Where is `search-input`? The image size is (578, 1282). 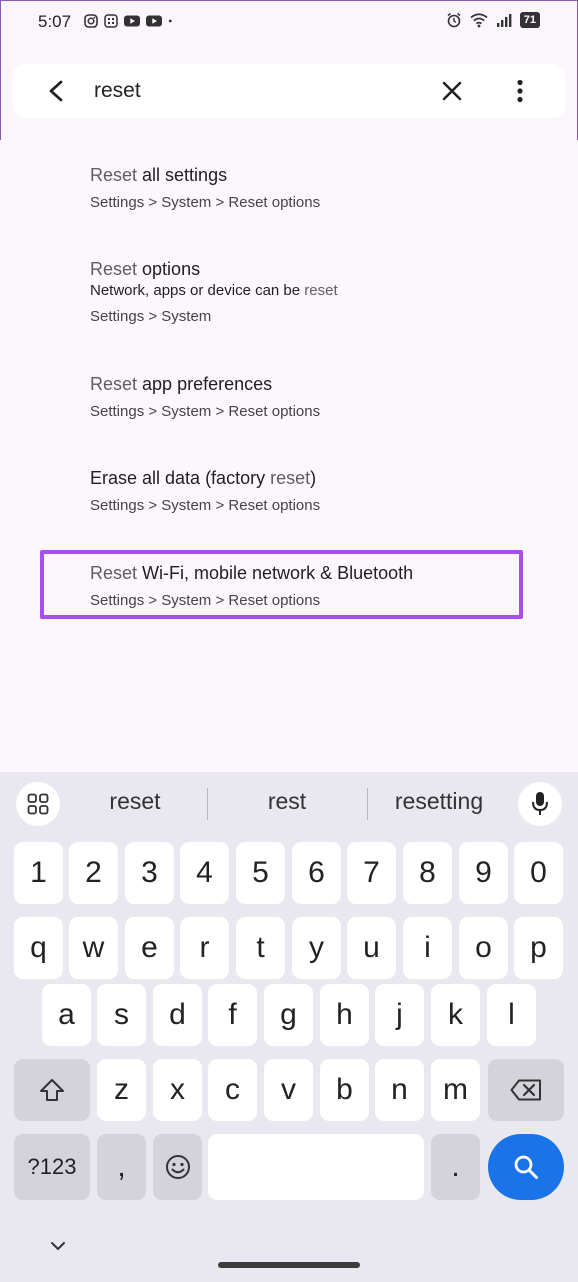 search-input is located at coordinates (244, 91).